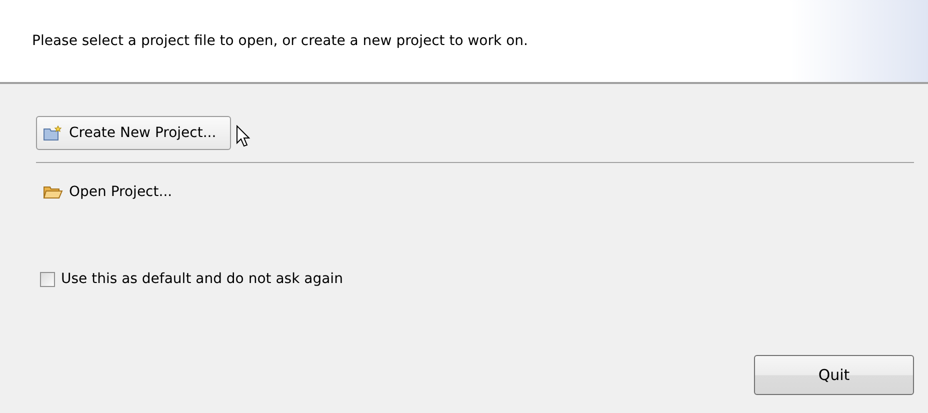 Image resolution: width=928 pixels, height=413 pixels. Describe the element at coordinates (47, 279) in the screenshot. I see `checkbox` at that location.